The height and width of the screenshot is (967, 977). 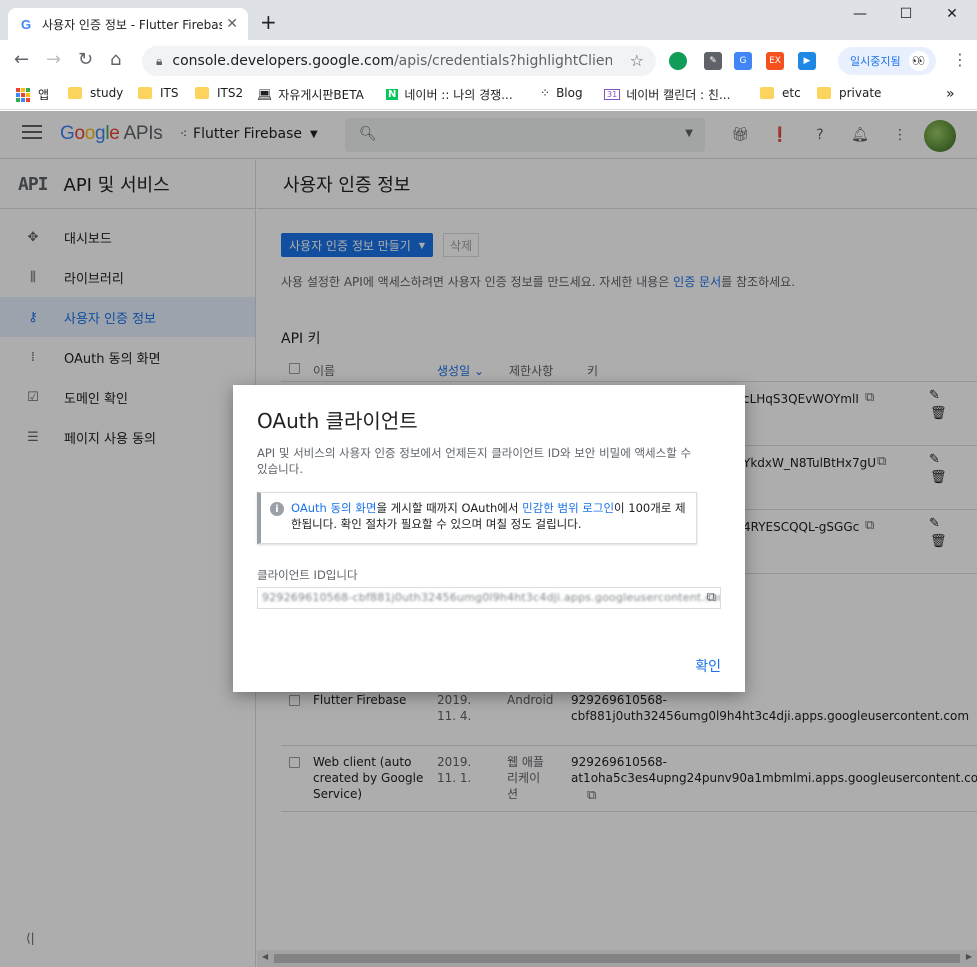 I want to click on extension-translate-icon: G, so click(x=743, y=61).